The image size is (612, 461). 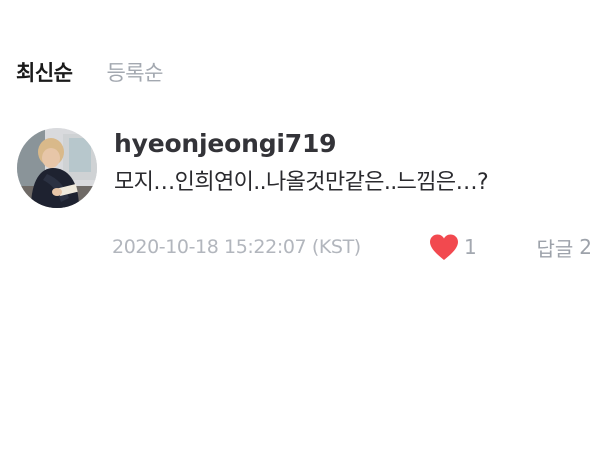 What do you see at coordinates (301, 182) in the screenshot?
I see `comment-text: 모지…인희연이..나올것만같은..느낌은…?` at bounding box center [301, 182].